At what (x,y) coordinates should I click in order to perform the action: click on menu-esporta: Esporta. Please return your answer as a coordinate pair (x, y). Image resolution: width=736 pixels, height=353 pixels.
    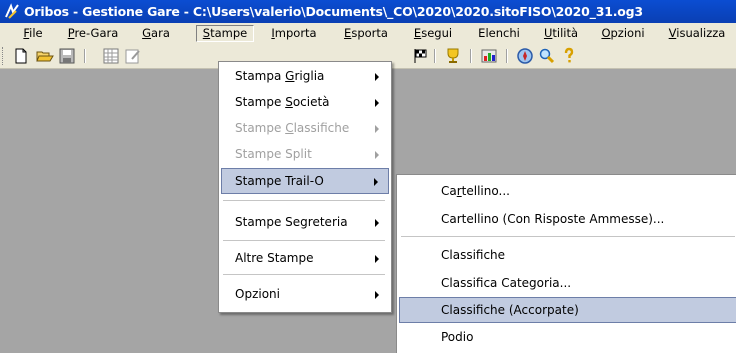
    Looking at the image, I should click on (366, 33).